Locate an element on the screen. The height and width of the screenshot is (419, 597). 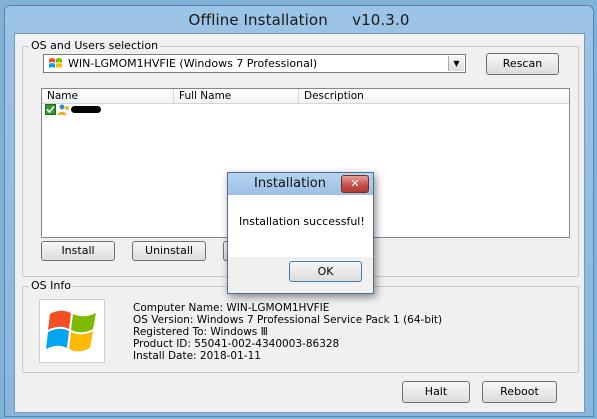
redaction-mark is located at coordinates (86, 109).